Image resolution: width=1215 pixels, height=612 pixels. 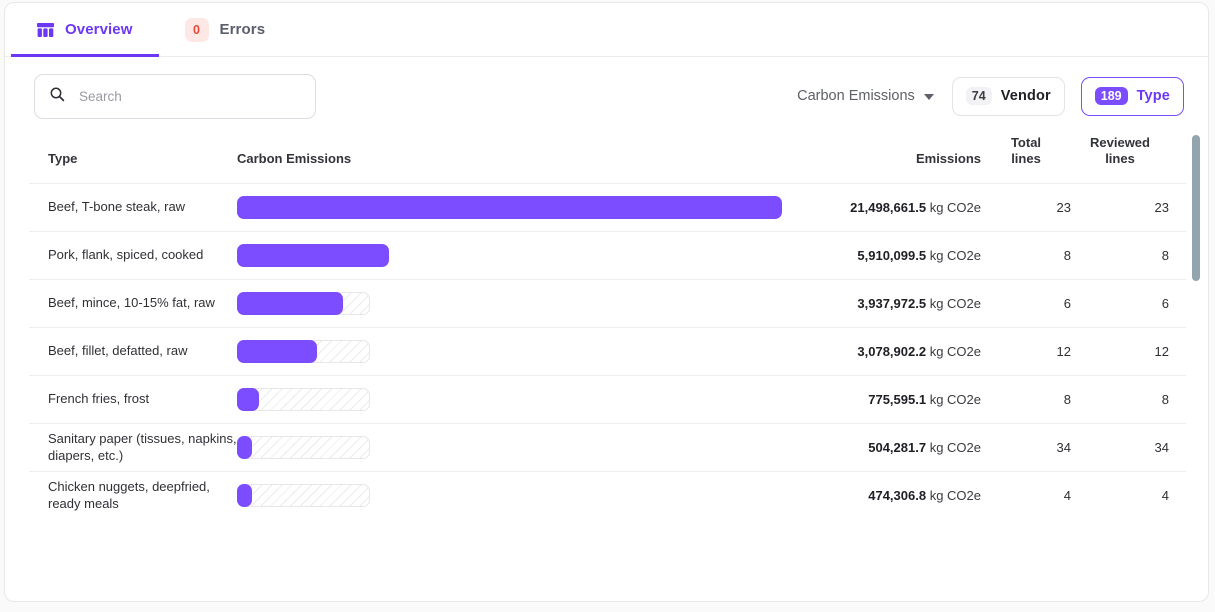 I want to click on cell-emissions: 3,937,972.5 kg CO2e, so click(x=893, y=302).